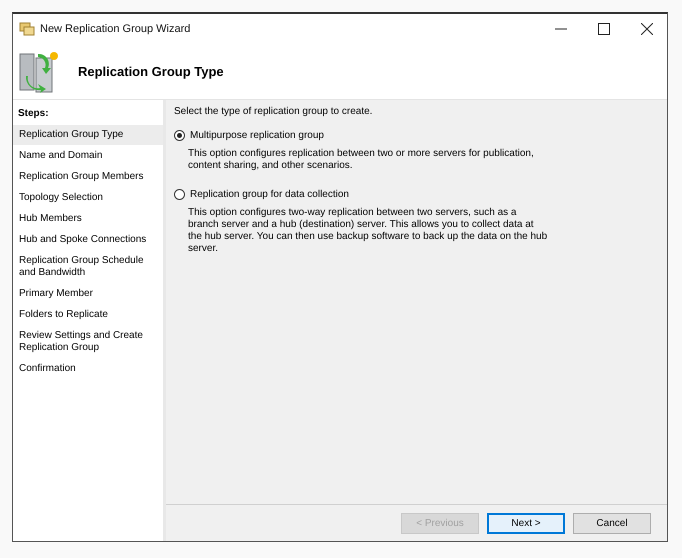 This screenshot has height=558, width=682. Describe the element at coordinates (88, 369) in the screenshot. I see `step-item: Confirmation` at that location.